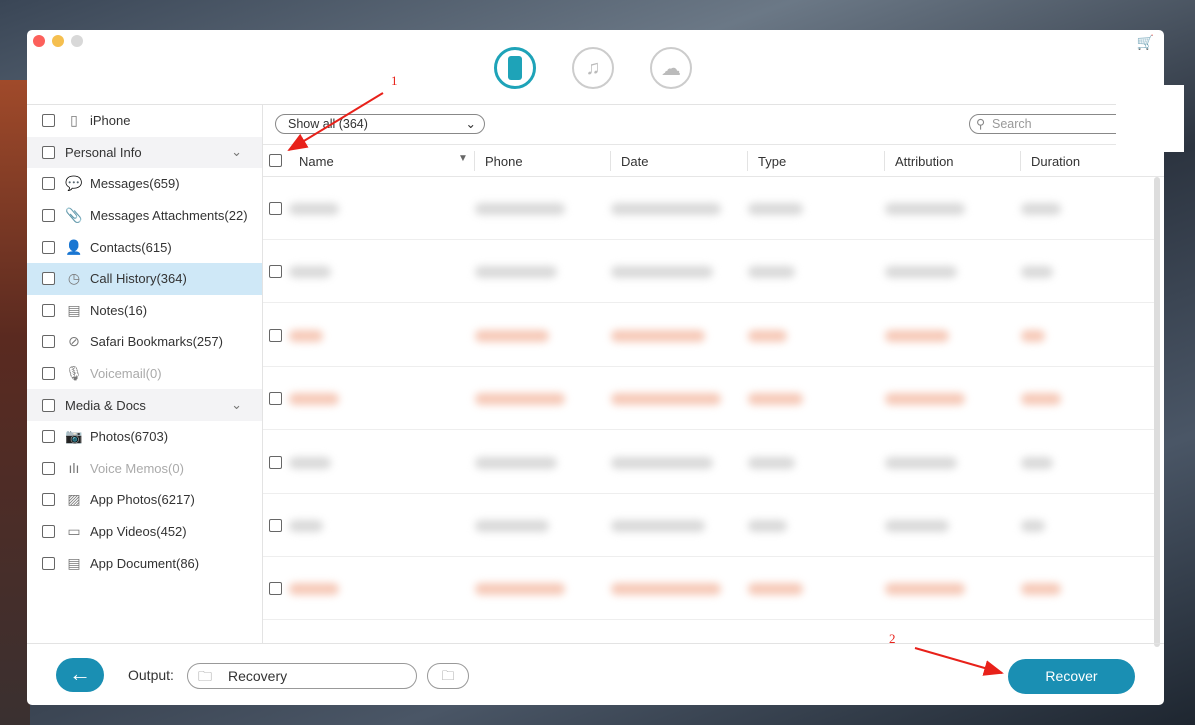 The width and height of the screenshot is (1195, 725). Describe the element at coordinates (74, 278) in the screenshot. I see `clock-icon: ◷` at that location.